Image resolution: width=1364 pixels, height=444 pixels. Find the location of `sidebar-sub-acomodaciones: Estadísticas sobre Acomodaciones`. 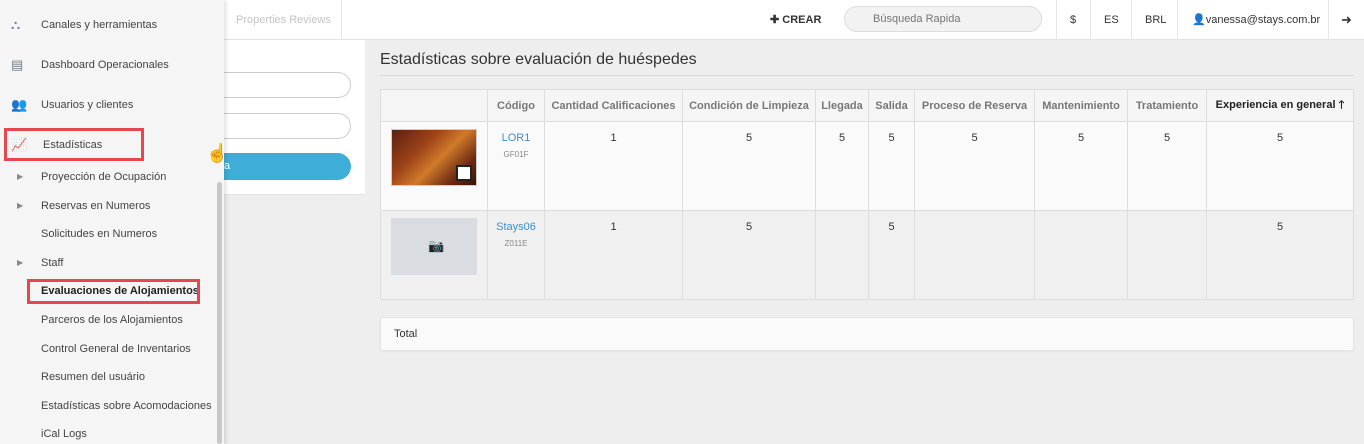

sidebar-sub-acomodaciones: Estadísticas sobre Acomodaciones is located at coordinates (112, 406).